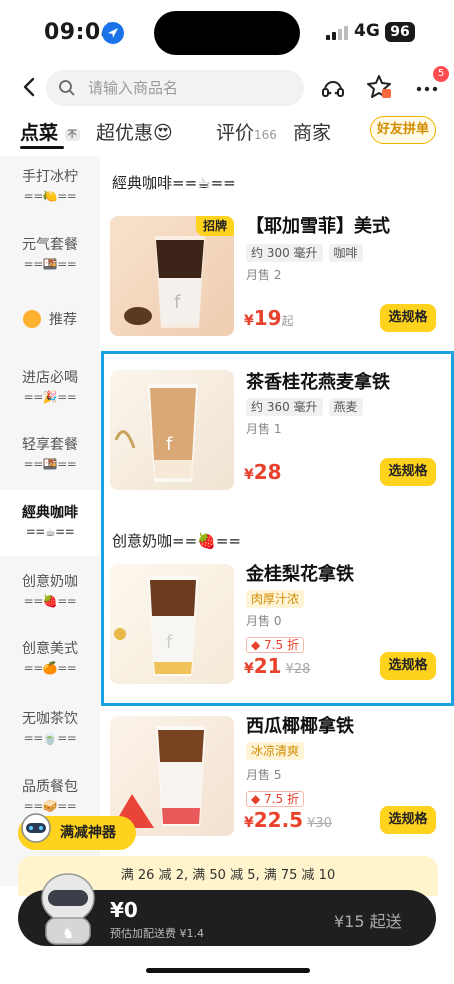 The height and width of the screenshot is (984, 454). I want to click on sidebar-item-label: 无咖茶饮, so click(50, 719).